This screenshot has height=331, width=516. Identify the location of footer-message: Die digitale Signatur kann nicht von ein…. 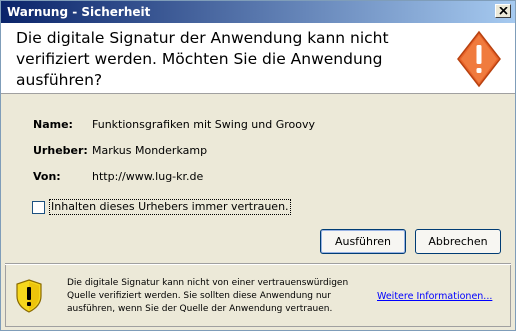
(208, 296).